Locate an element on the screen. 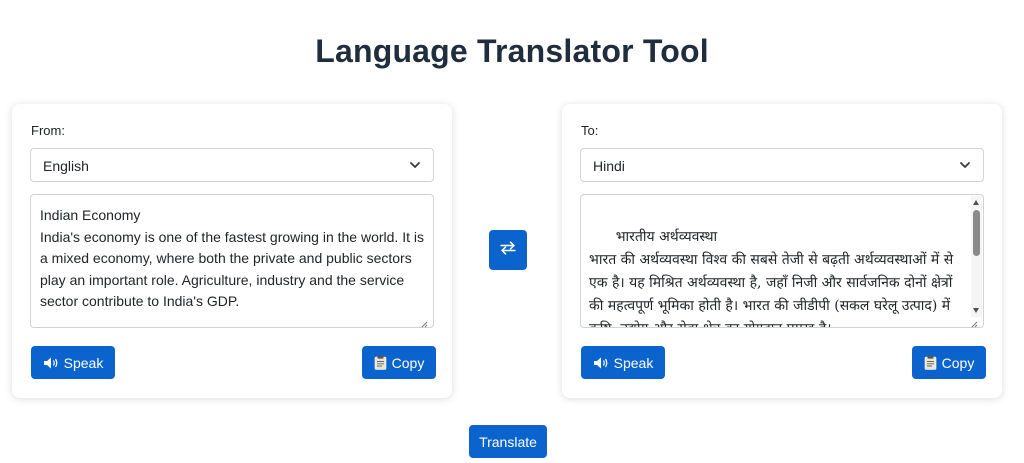 Image resolution: width=1024 pixels, height=463 pixels. target-copy-label: Copy is located at coordinates (958, 362).